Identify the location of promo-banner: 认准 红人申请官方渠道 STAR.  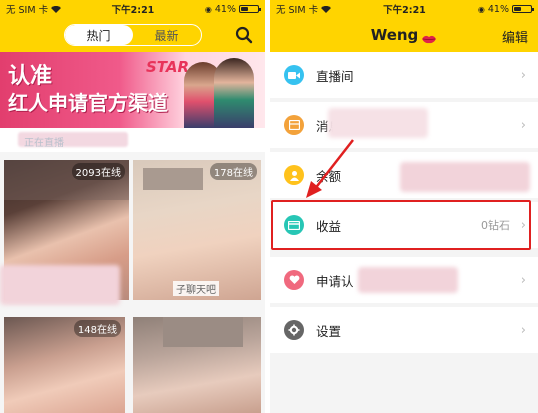
(132, 90).